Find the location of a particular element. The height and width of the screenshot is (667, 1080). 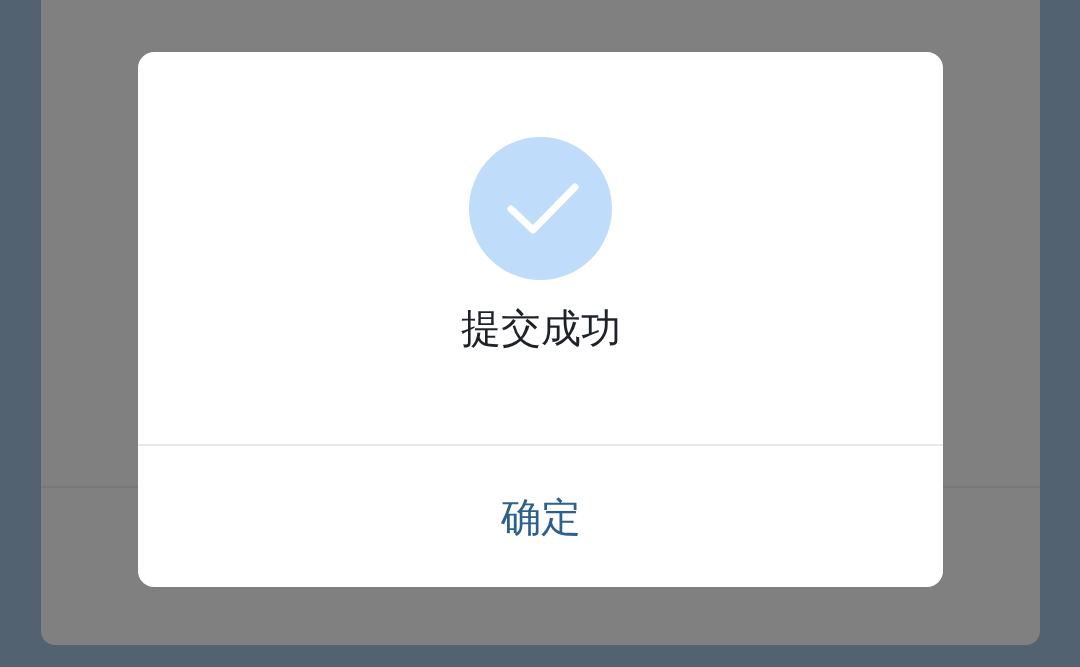

dialog-message: 提交成功 is located at coordinates (540, 328).